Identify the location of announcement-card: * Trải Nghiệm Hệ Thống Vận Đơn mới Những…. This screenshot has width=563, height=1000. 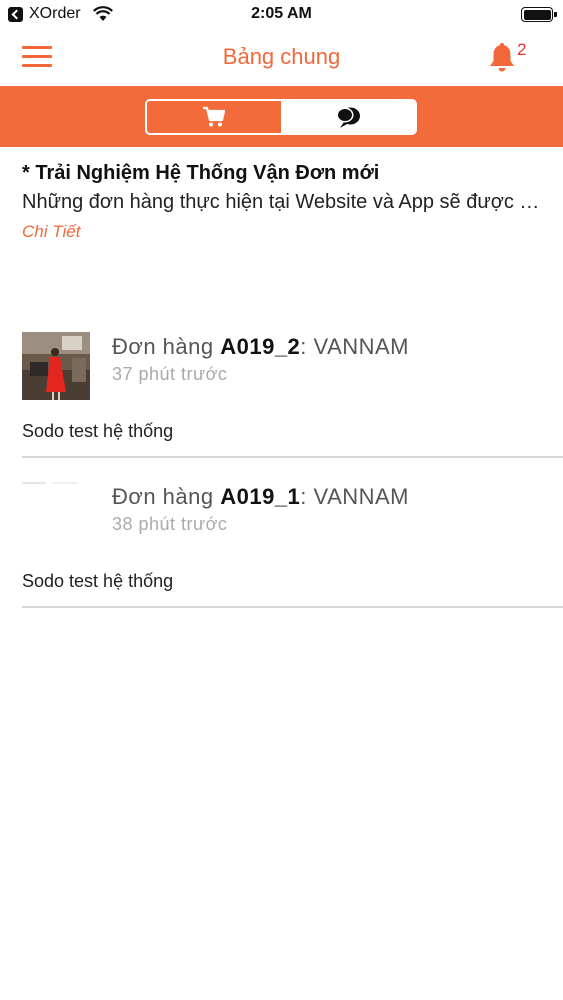
(284, 202).